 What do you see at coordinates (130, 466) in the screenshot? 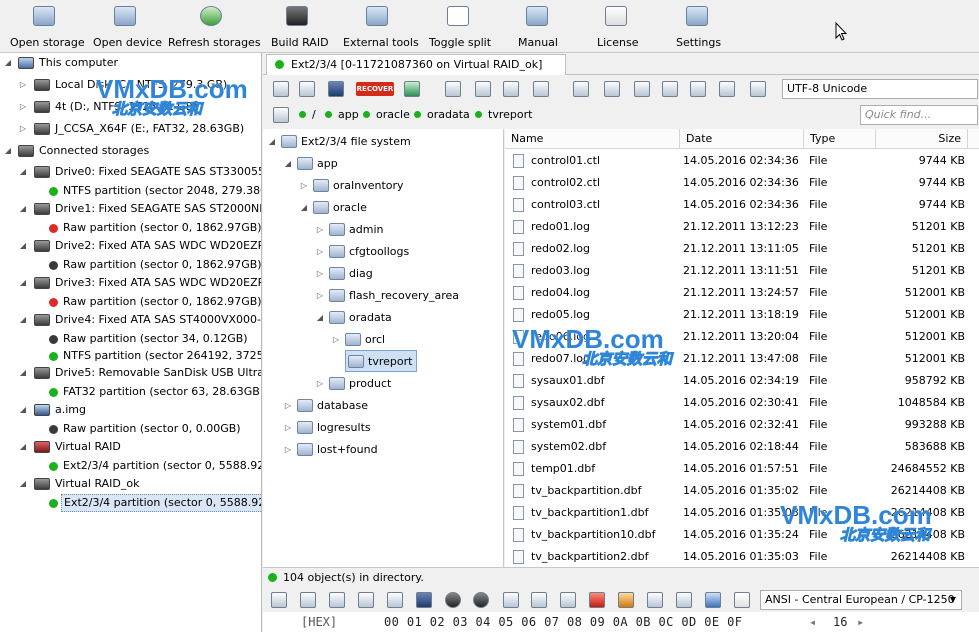
I see `tree-node-partition: Ext2/3/4 partition (sector 0, 5588.92GB)` at bounding box center [130, 466].